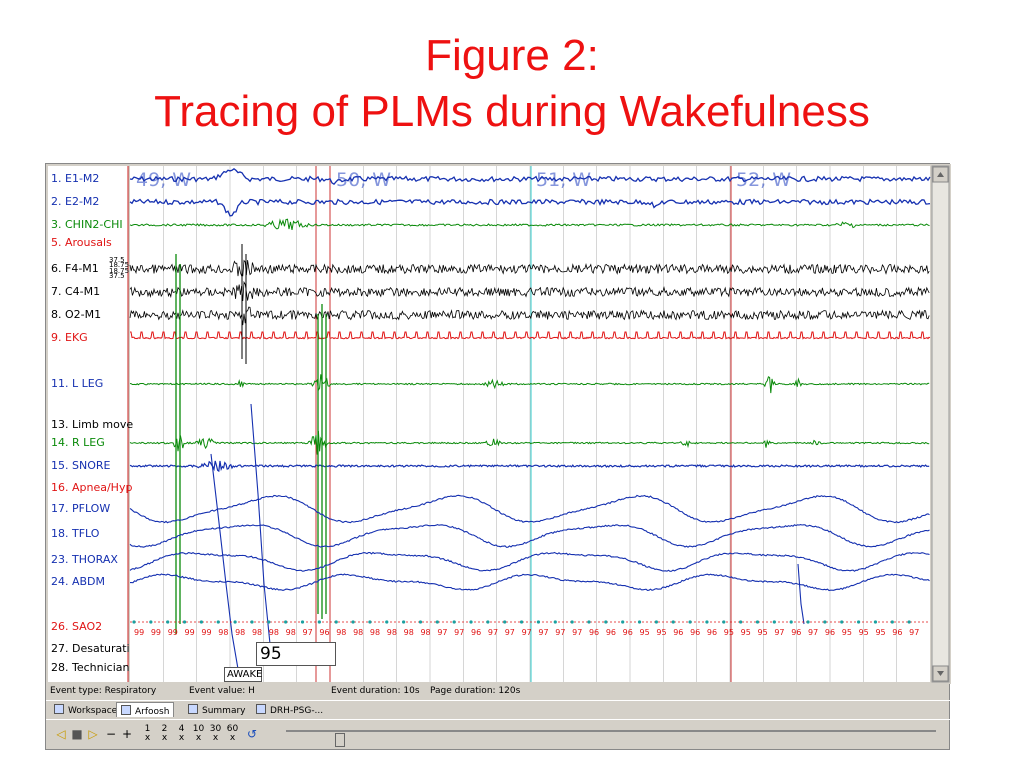  I want to click on speed-button: 4x, so click(181, 734).